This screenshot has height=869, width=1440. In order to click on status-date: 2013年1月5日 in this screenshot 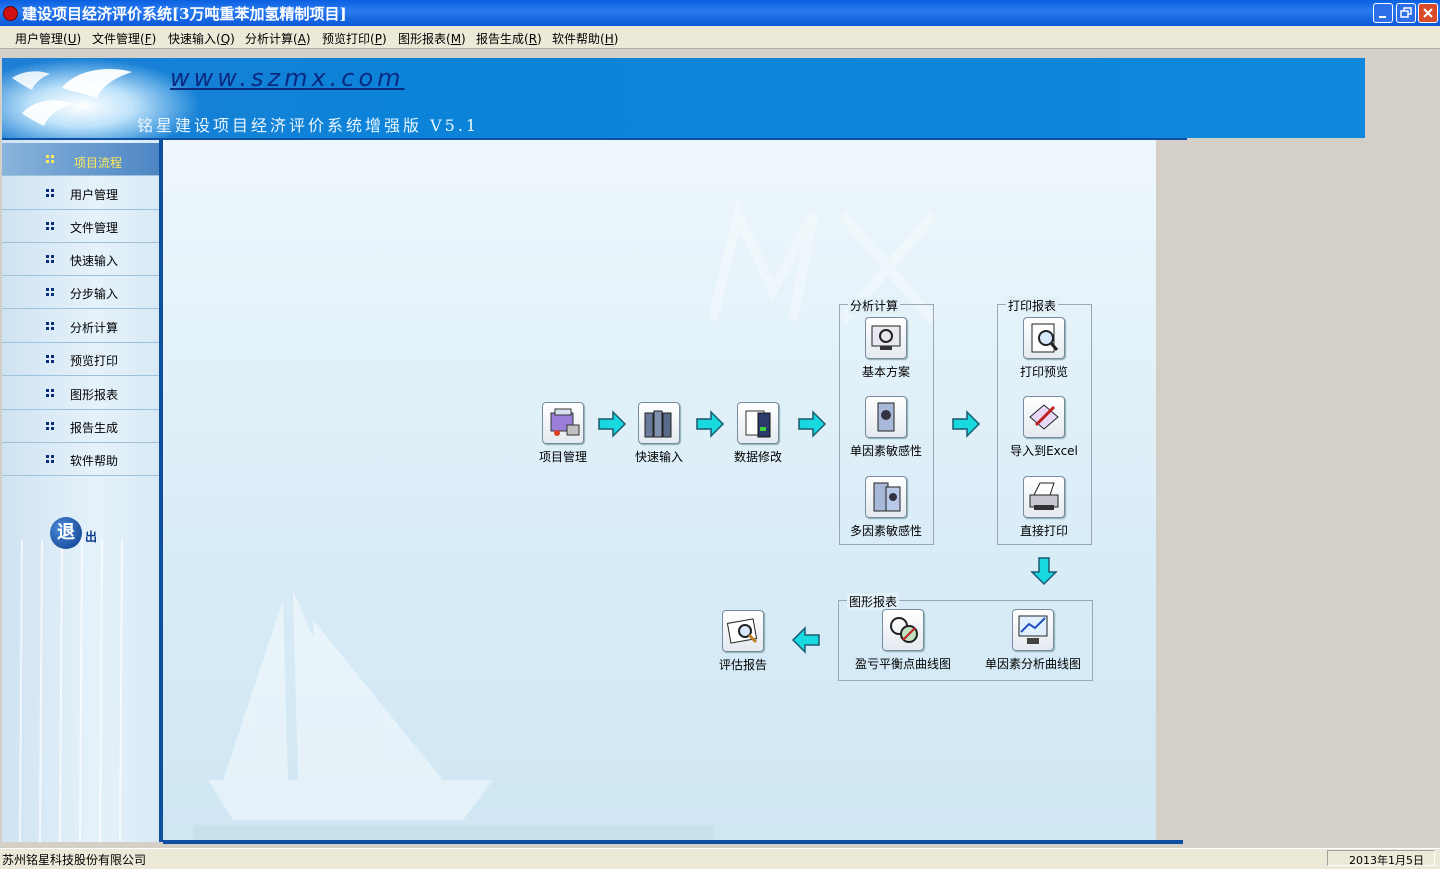, I will do `click(1386, 860)`.